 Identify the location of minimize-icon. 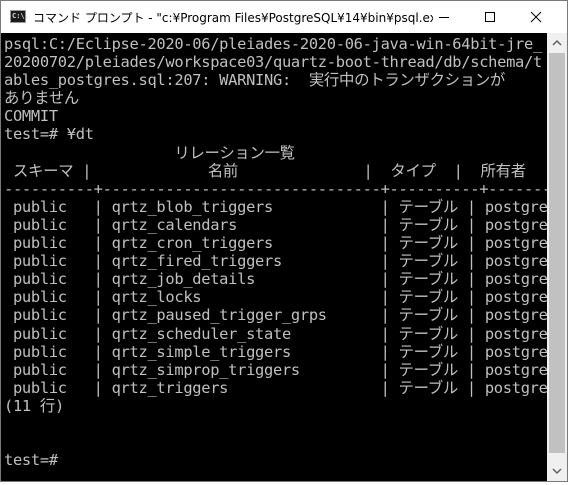
(444, 17).